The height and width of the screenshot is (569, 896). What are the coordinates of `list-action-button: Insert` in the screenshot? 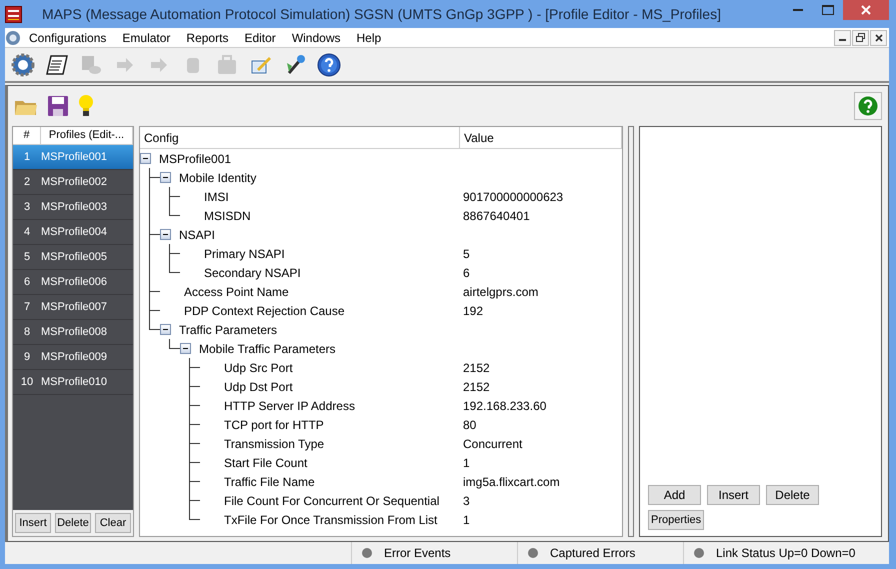 It's located at (733, 495).